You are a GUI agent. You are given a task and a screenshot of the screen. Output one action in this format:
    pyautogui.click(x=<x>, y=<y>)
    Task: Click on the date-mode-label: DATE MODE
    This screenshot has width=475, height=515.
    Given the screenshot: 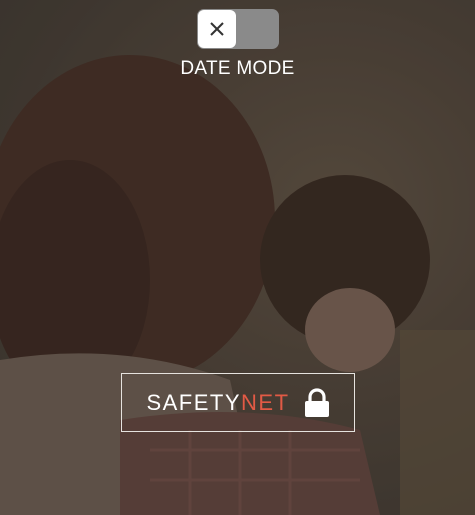 What is the action you would take?
    pyautogui.click(x=237, y=68)
    